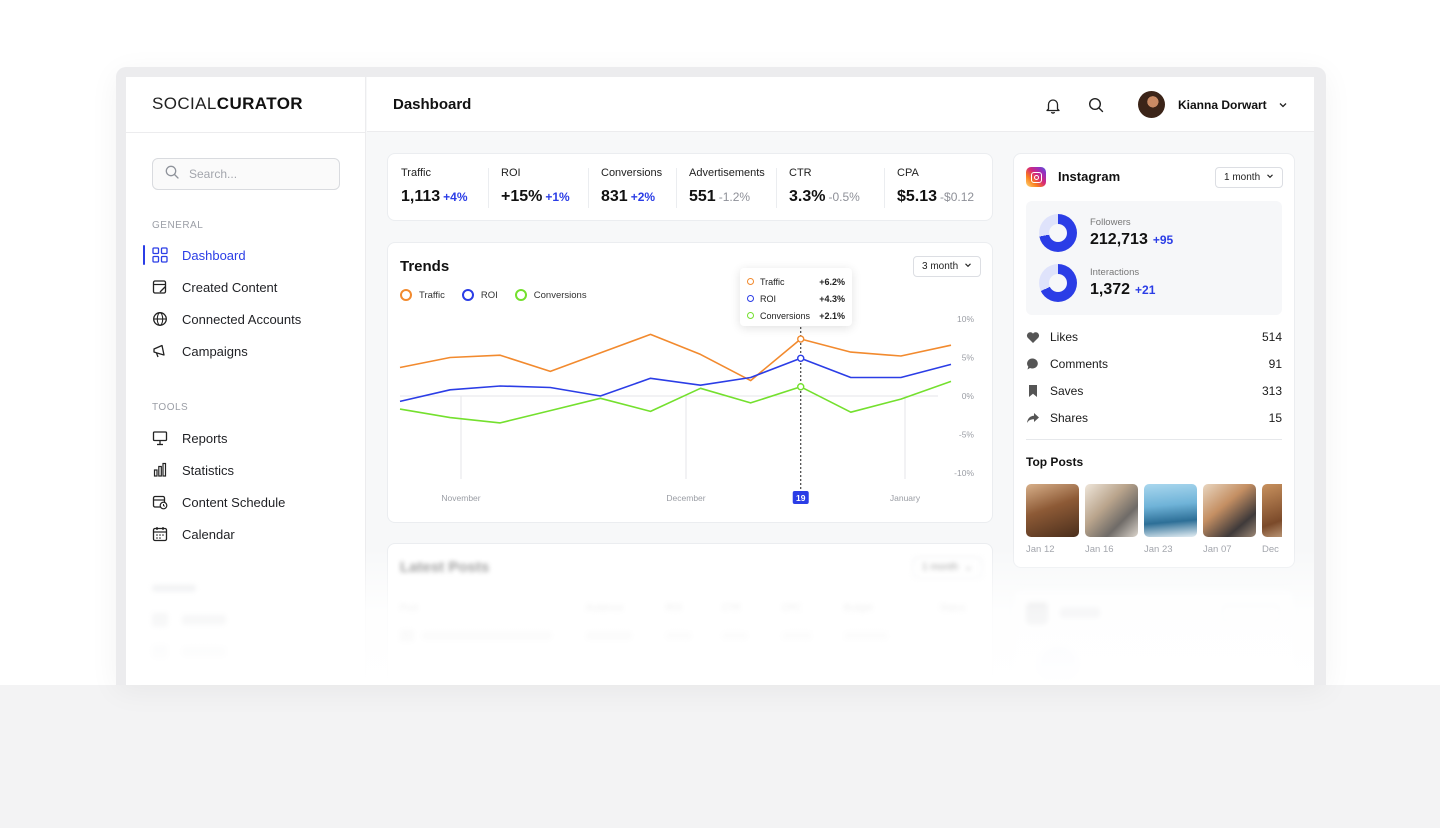  I want to click on sidebar-item-label: Statistics, so click(208, 470).